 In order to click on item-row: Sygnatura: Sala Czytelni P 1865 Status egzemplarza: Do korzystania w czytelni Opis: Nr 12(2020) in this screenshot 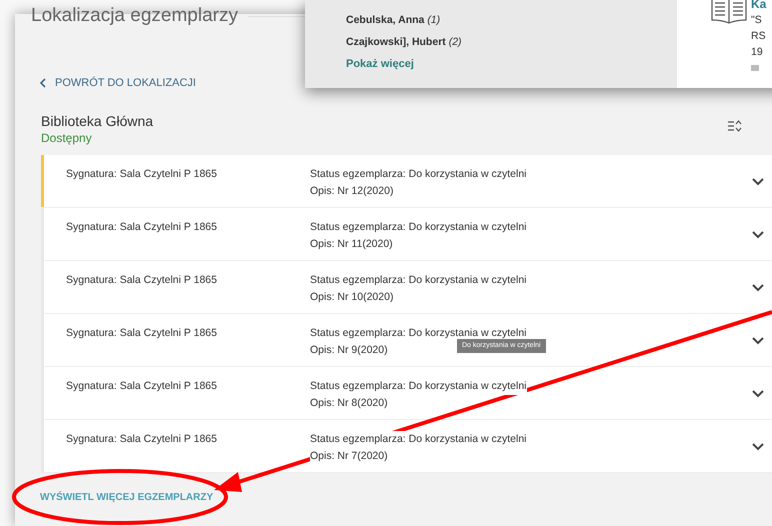, I will do `click(406, 181)`.